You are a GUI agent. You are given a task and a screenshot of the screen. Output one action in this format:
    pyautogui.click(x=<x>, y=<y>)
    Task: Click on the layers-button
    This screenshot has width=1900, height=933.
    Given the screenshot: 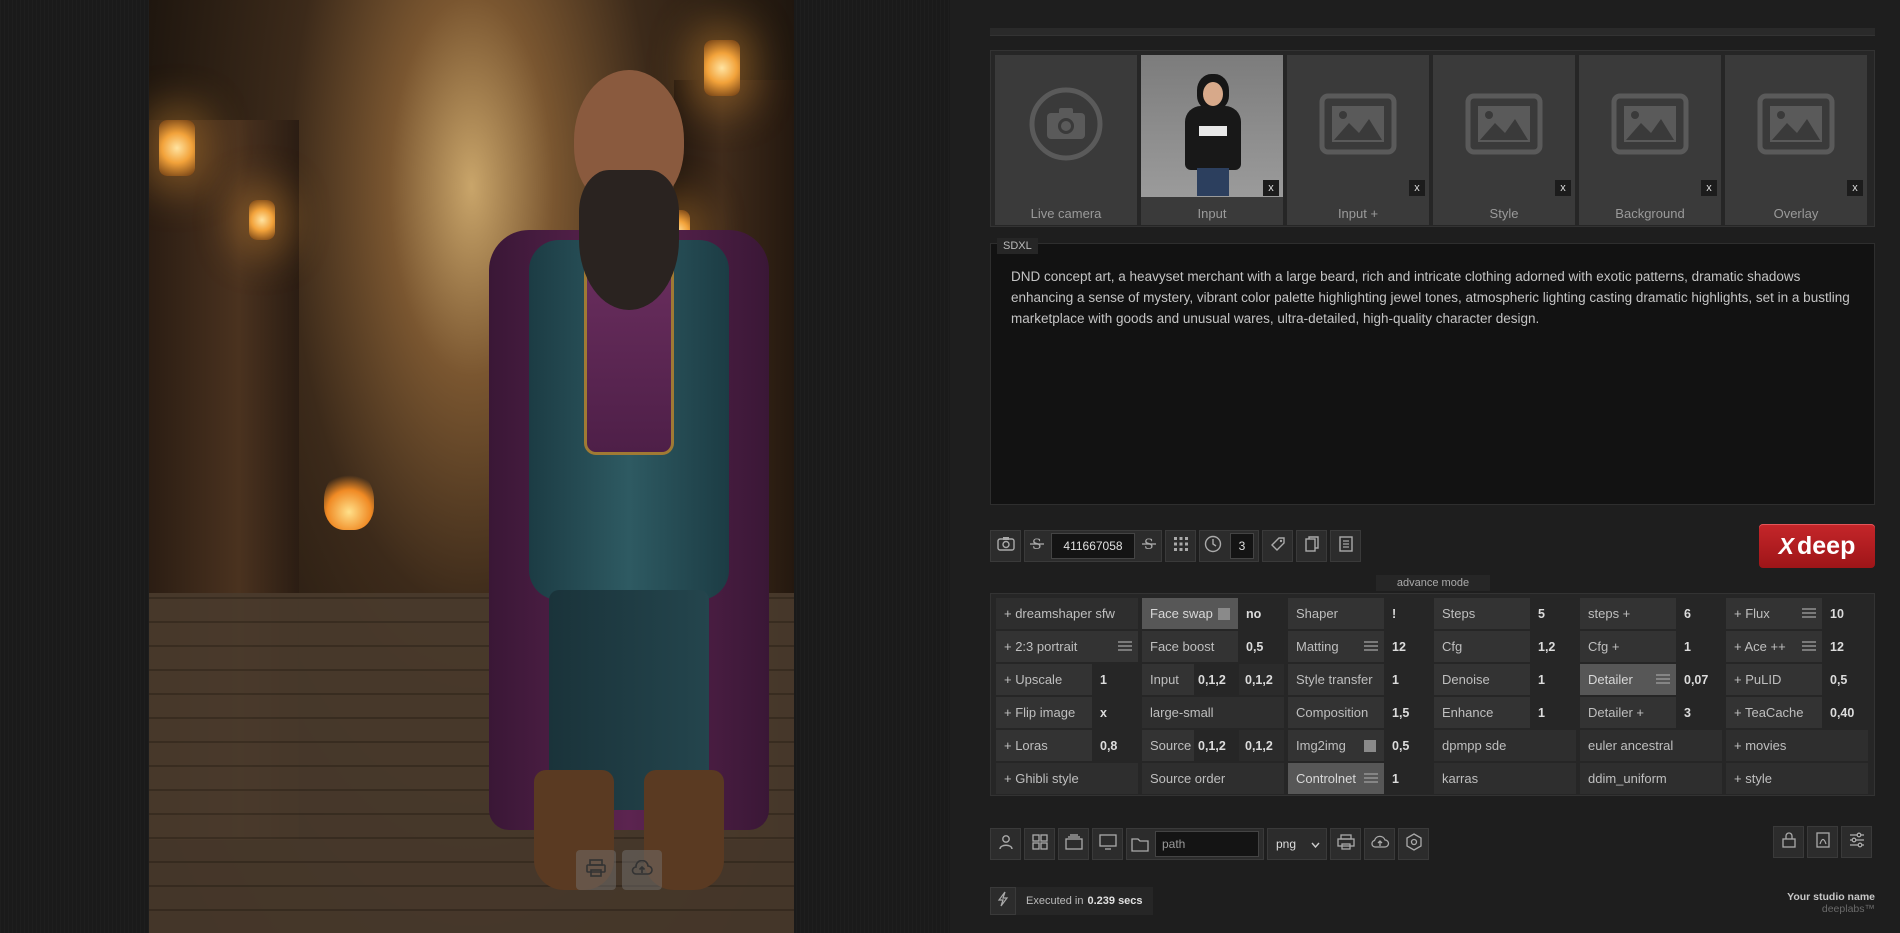 What is the action you would take?
    pyautogui.click(x=1073, y=844)
    